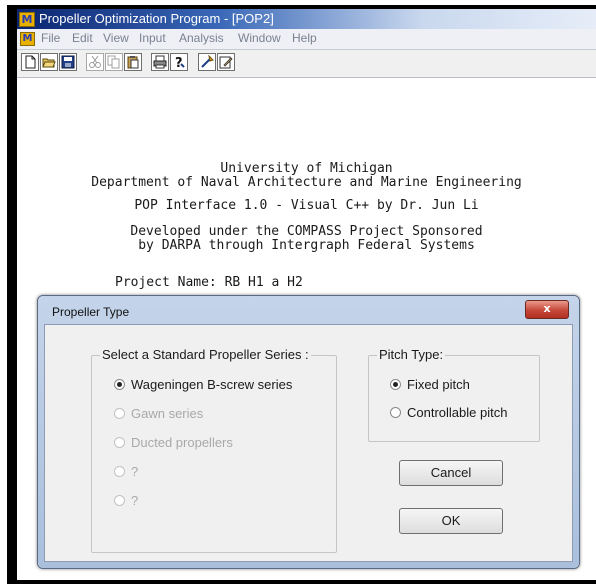 Image resolution: width=596 pixels, height=584 pixels. I want to click on radio-wageningen: Wageningen B-screw series, so click(203, 385).